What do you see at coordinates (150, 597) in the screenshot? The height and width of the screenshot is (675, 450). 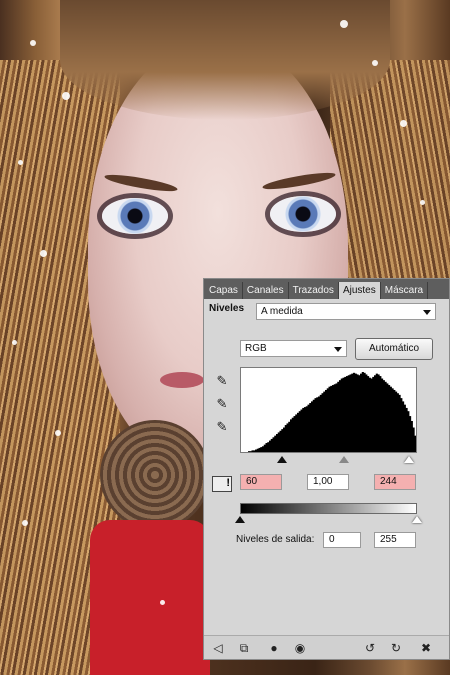 I see `red-coat` at bounding box center [150, 597].